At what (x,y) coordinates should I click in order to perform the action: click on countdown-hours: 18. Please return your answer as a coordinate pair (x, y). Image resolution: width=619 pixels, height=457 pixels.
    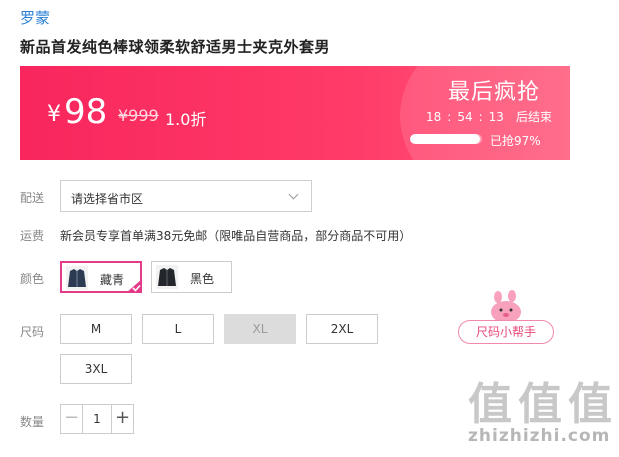
    Looking at the image, I should click on (434, 117).